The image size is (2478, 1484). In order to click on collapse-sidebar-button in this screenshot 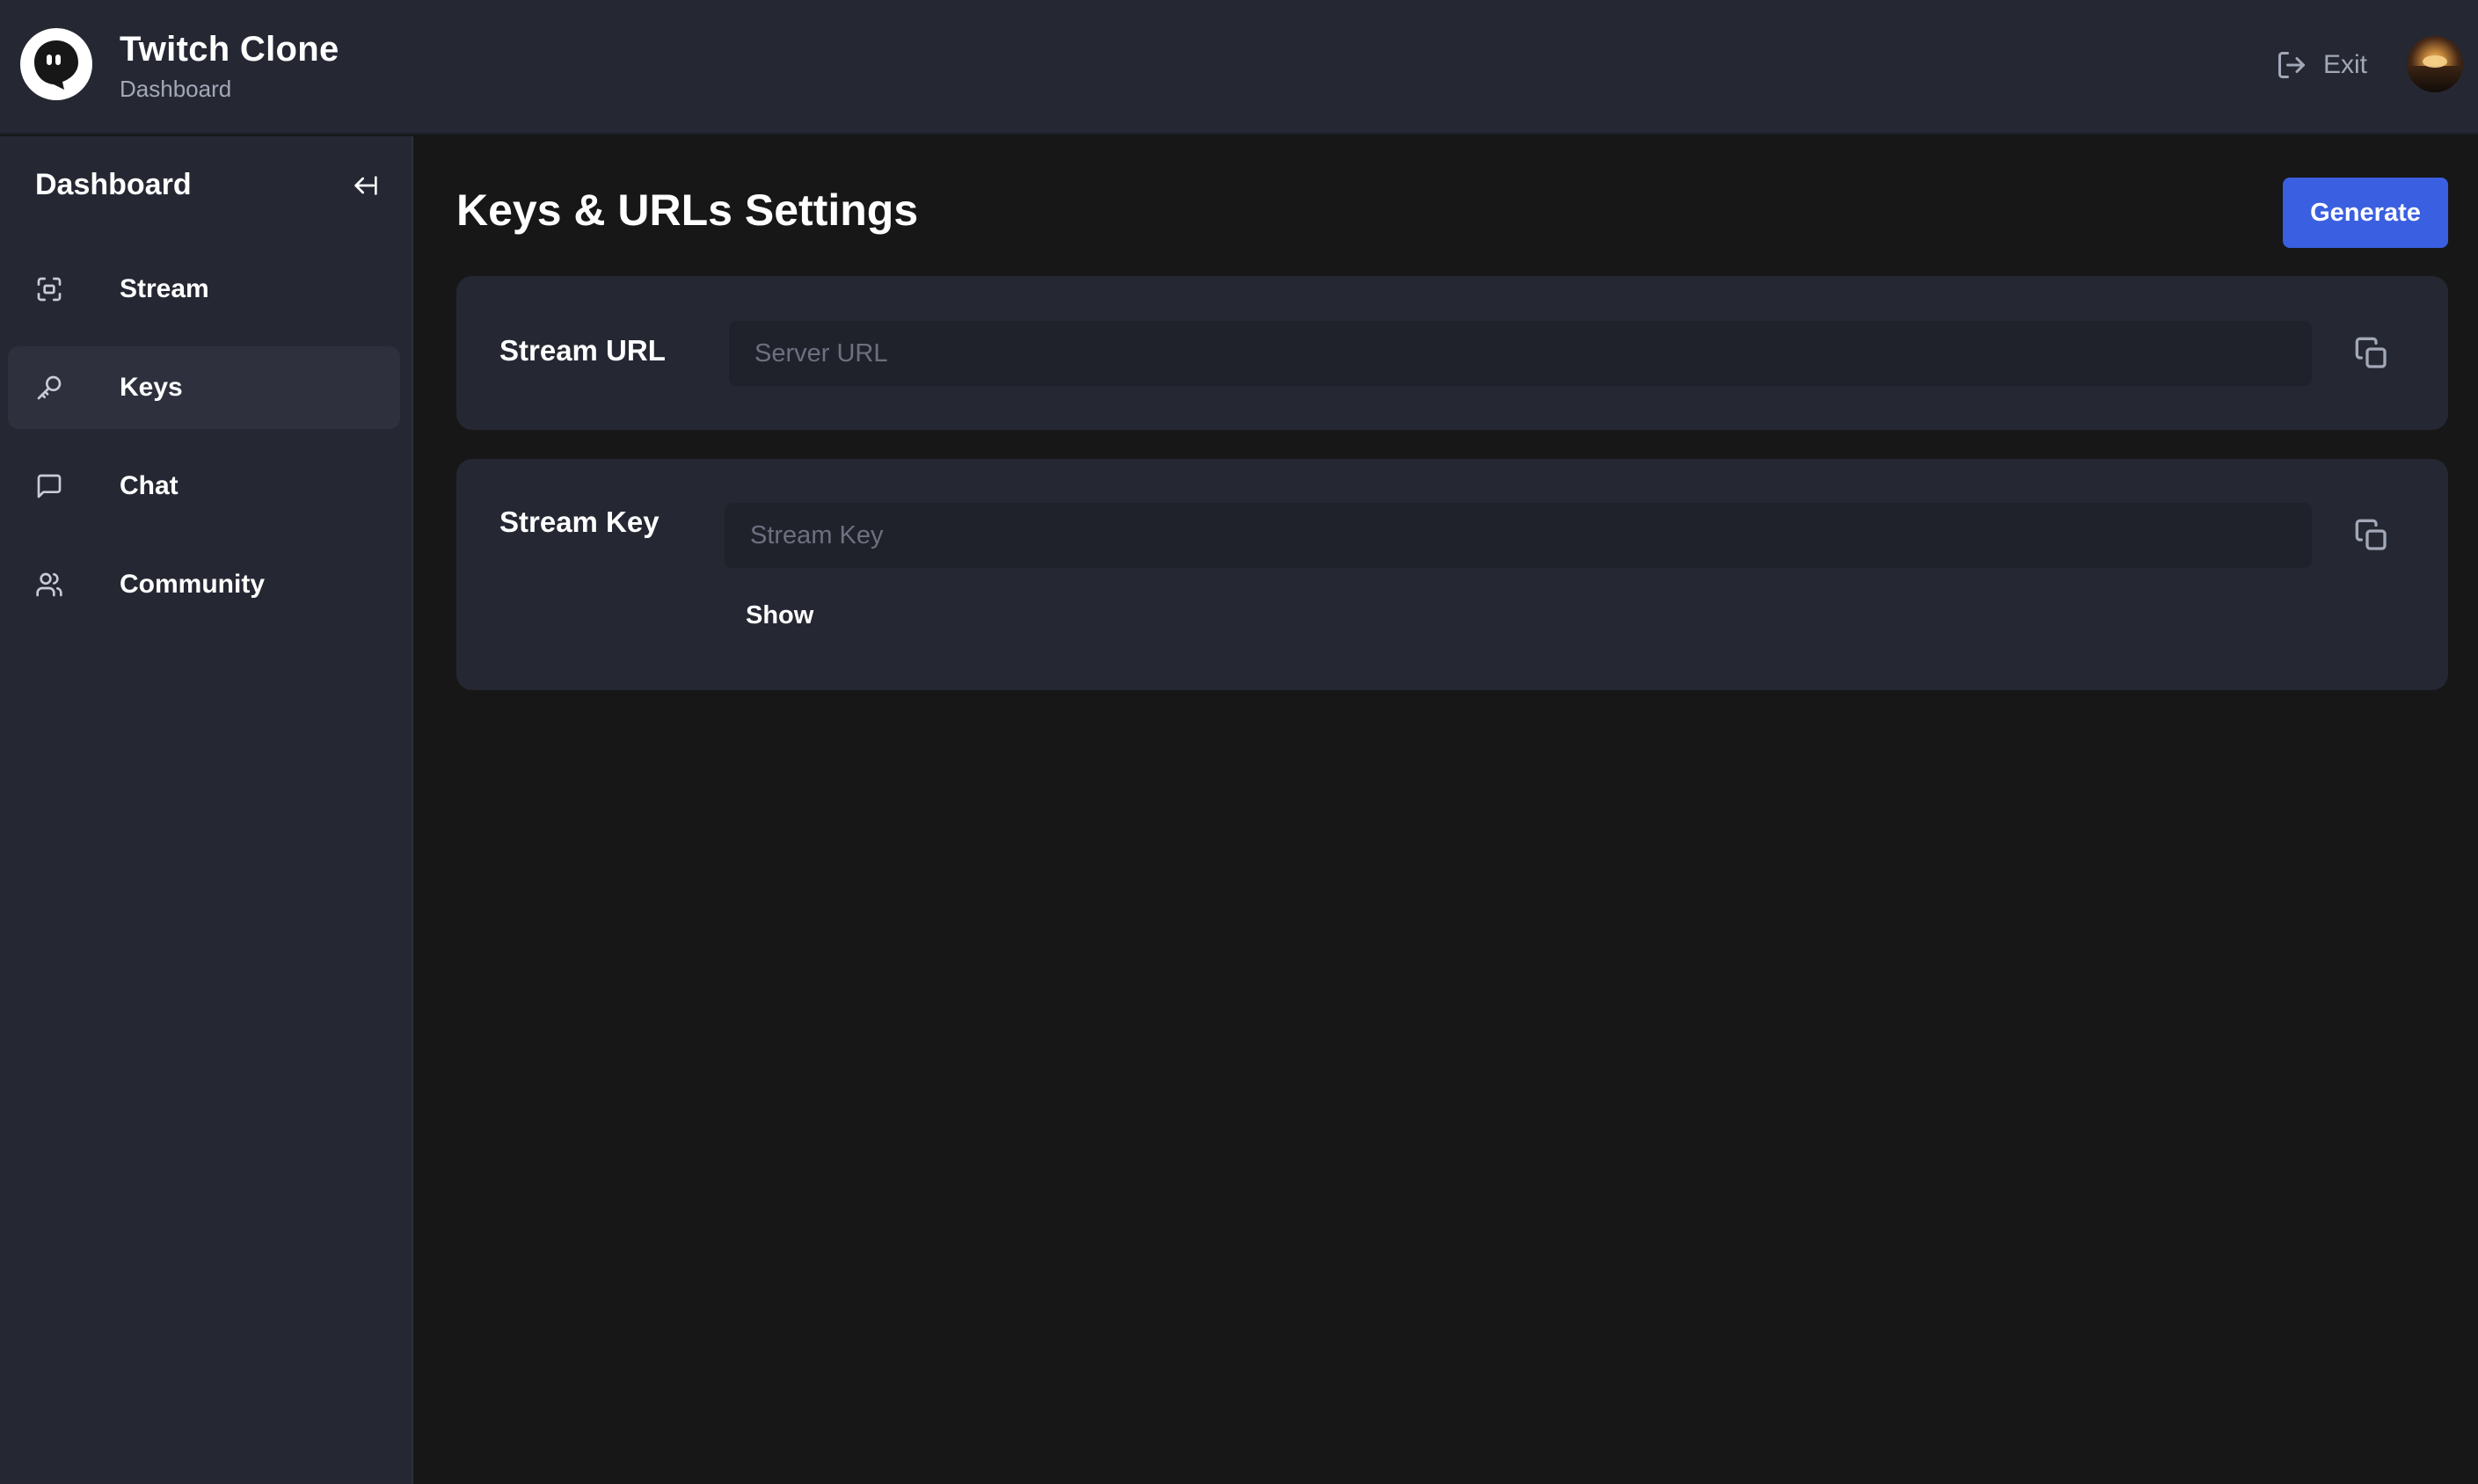, I will do `click(364, 185)`.